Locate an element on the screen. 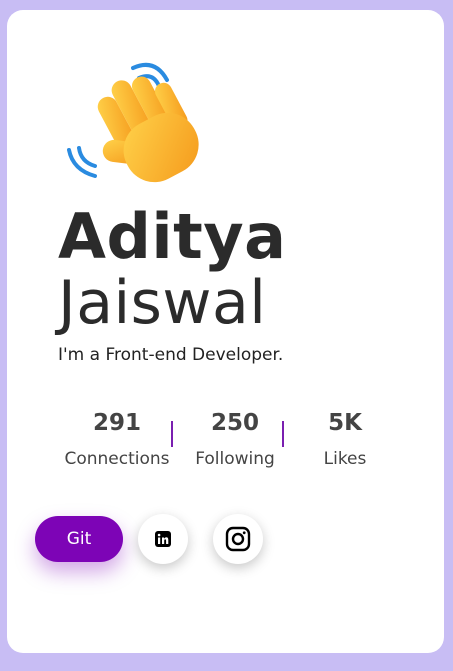 The width and height of the screenshot is (453, 671). linkedin-button is located at coordinates (163, 539).